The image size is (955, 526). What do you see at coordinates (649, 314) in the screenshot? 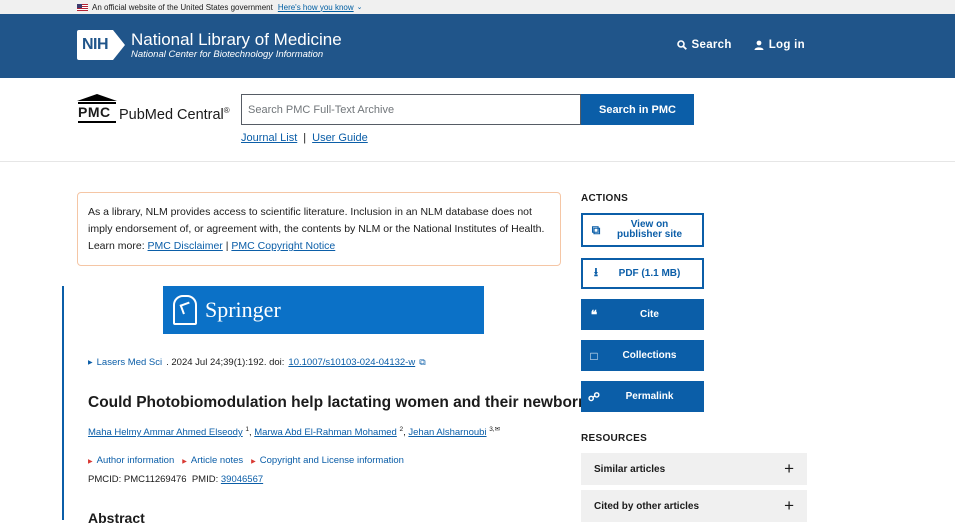
I see `cite-label: Cite` at bounding box center [649, 314].